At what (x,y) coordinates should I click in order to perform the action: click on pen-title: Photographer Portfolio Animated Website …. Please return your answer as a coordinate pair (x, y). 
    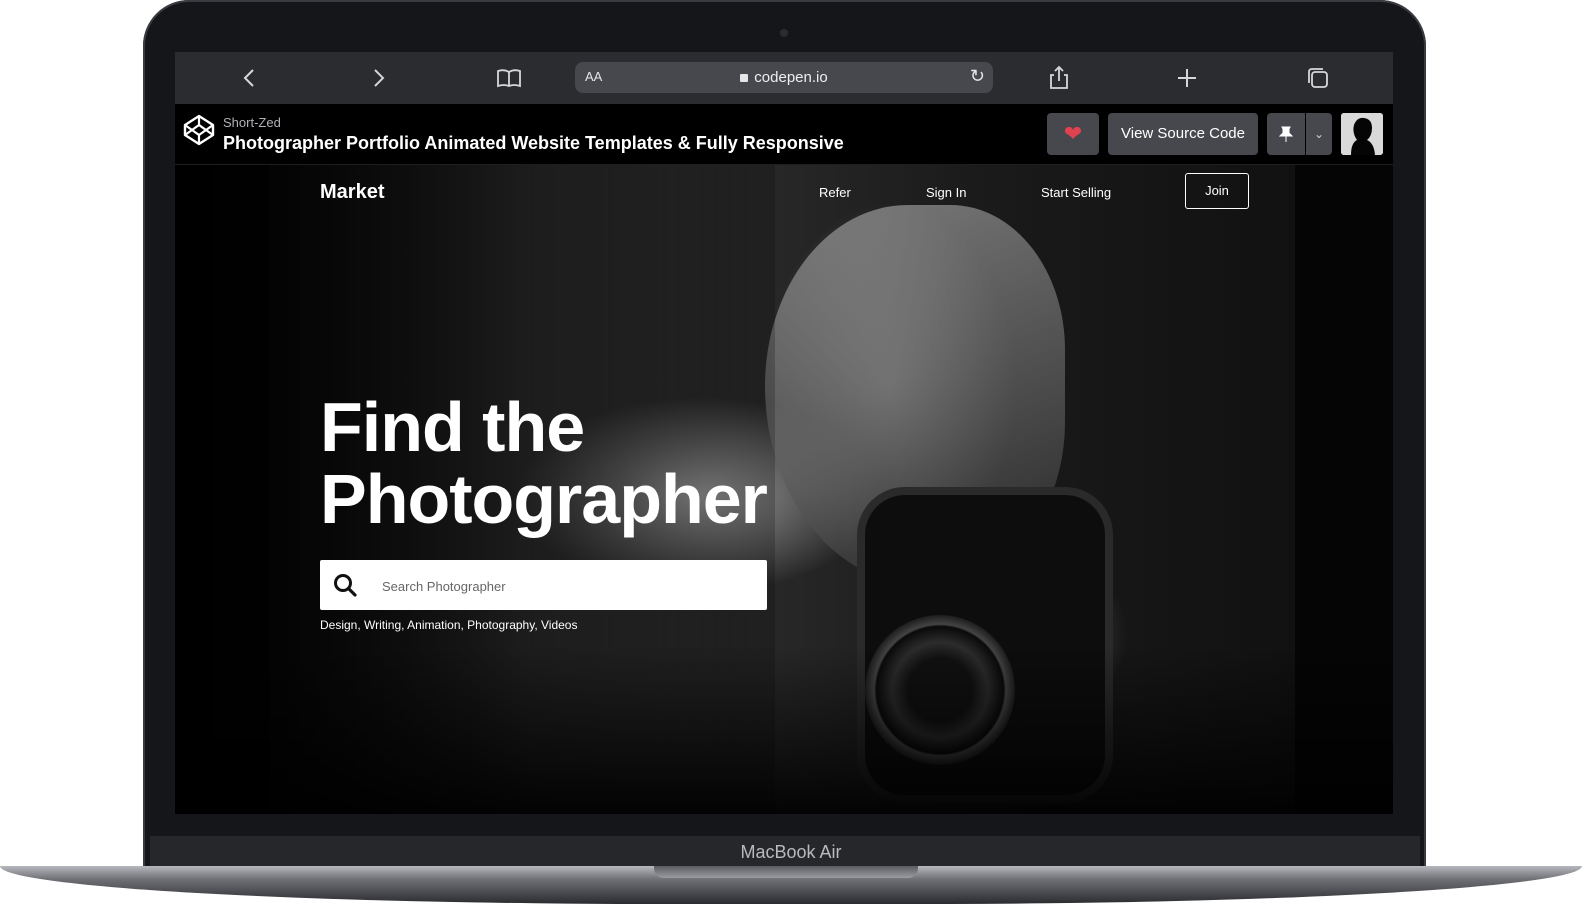
    Looking at the image, I should click on (533, 143).